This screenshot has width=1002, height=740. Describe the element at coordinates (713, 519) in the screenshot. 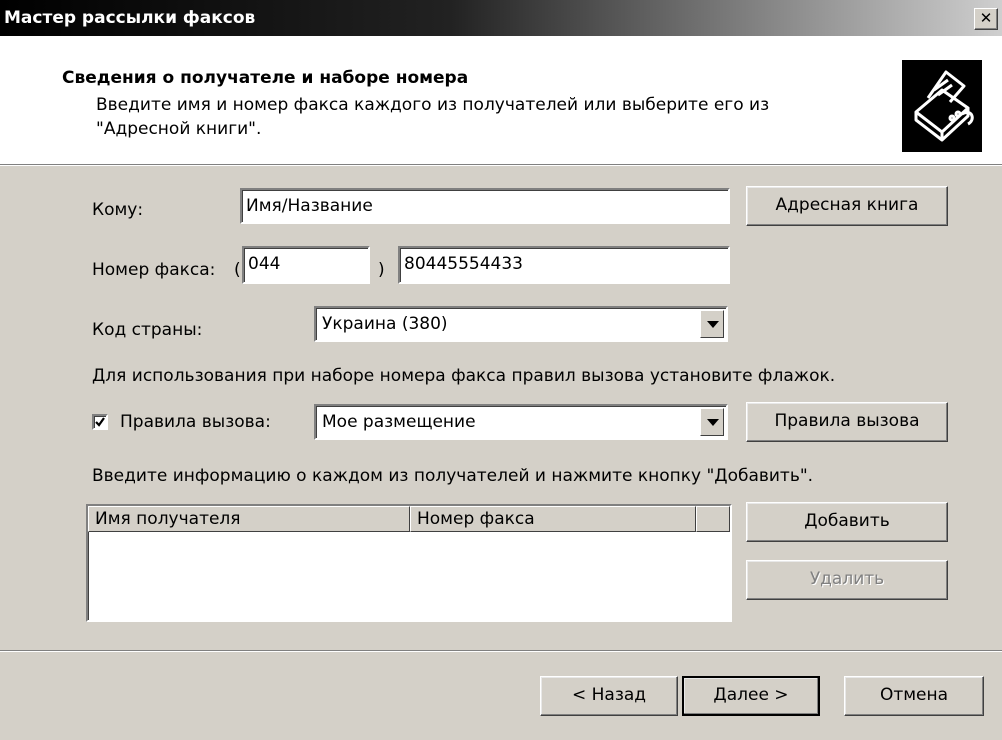

I see `column-header-filler` at that location.